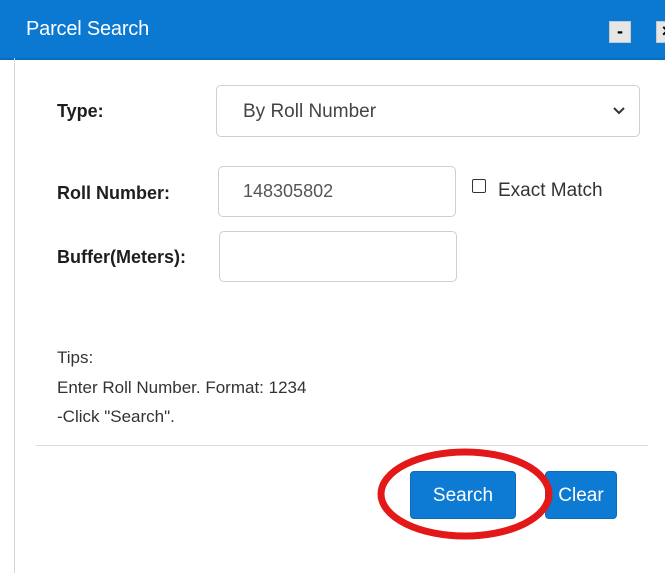 The image size is (665, 573). What do you see at coordinates (620, 32) in the screenshot?
I see `minimize-button: -` at bounding box center [620, 32].